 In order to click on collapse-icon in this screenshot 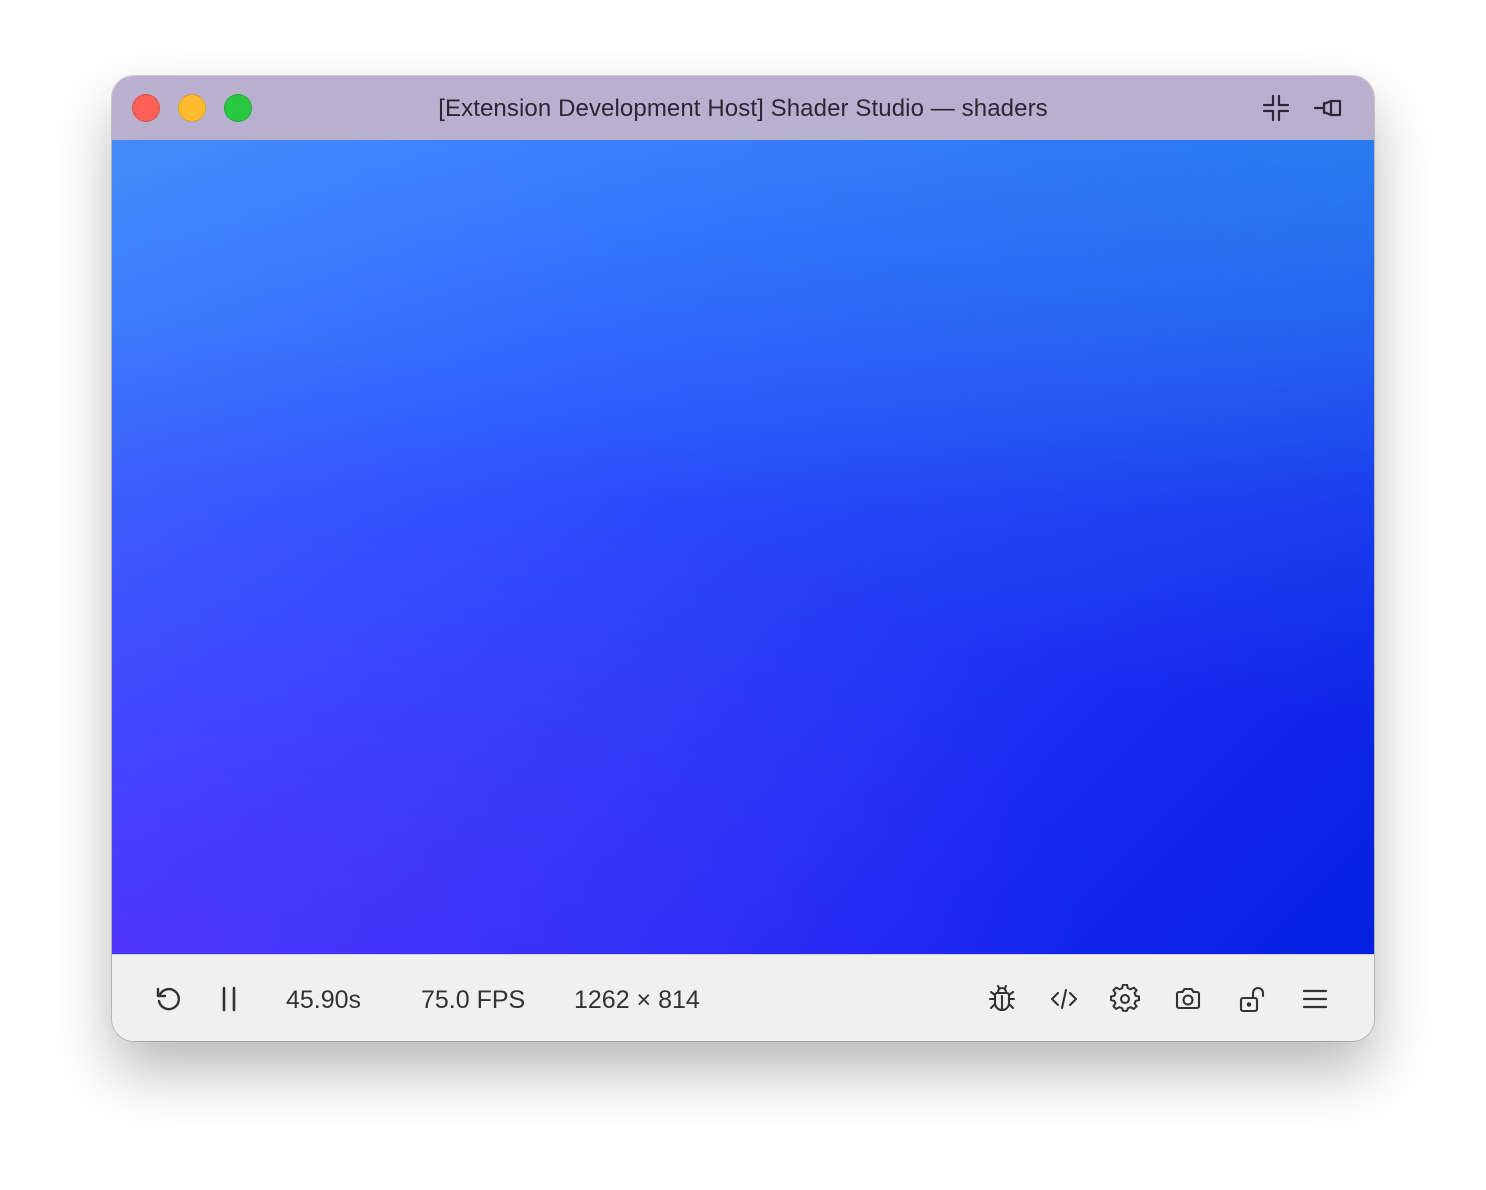, I will do `click(1276, 108)`.